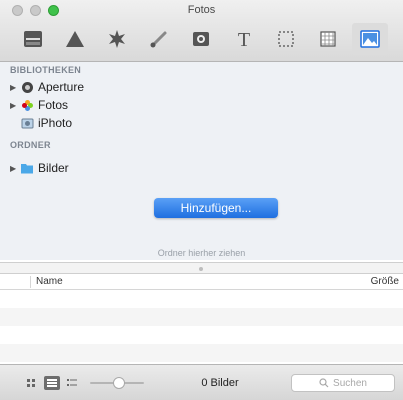  What do you see at coordinates (49, 281) in the screenshot?
I see `column-header-name: Name` at bounding box center [49, 281].